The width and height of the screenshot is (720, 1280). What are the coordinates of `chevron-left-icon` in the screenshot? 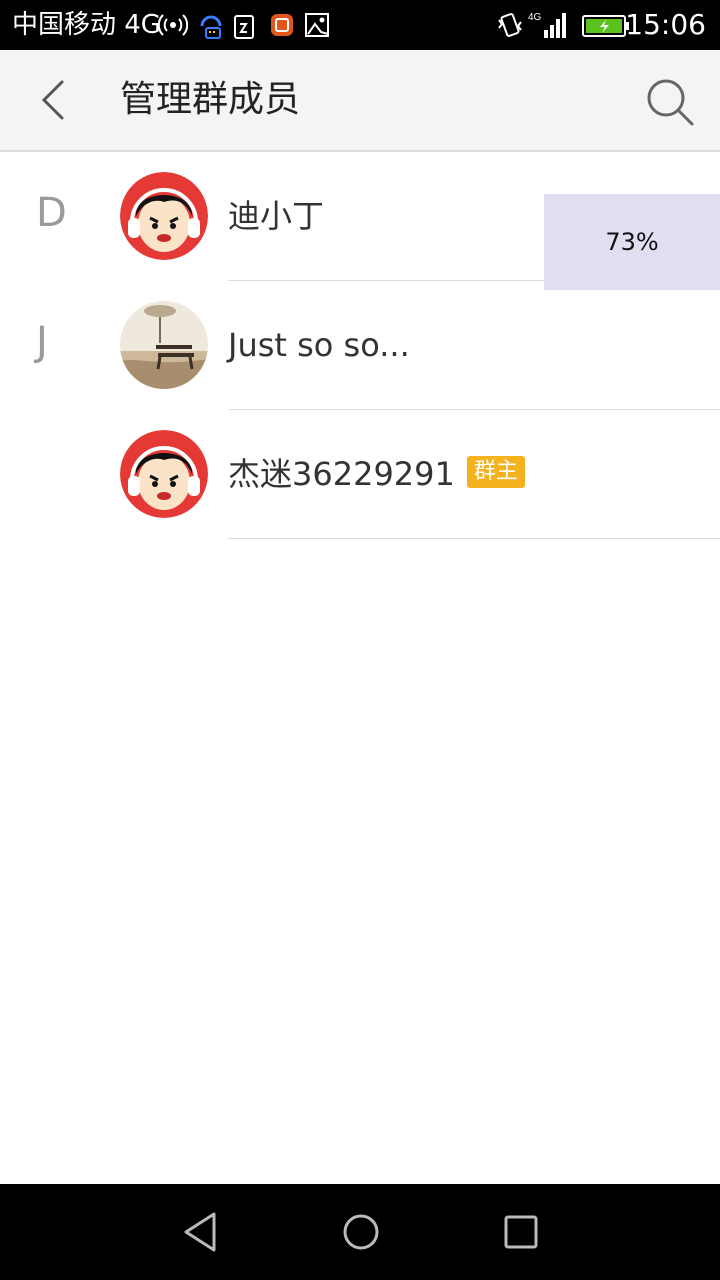 It's located at (58, 100).